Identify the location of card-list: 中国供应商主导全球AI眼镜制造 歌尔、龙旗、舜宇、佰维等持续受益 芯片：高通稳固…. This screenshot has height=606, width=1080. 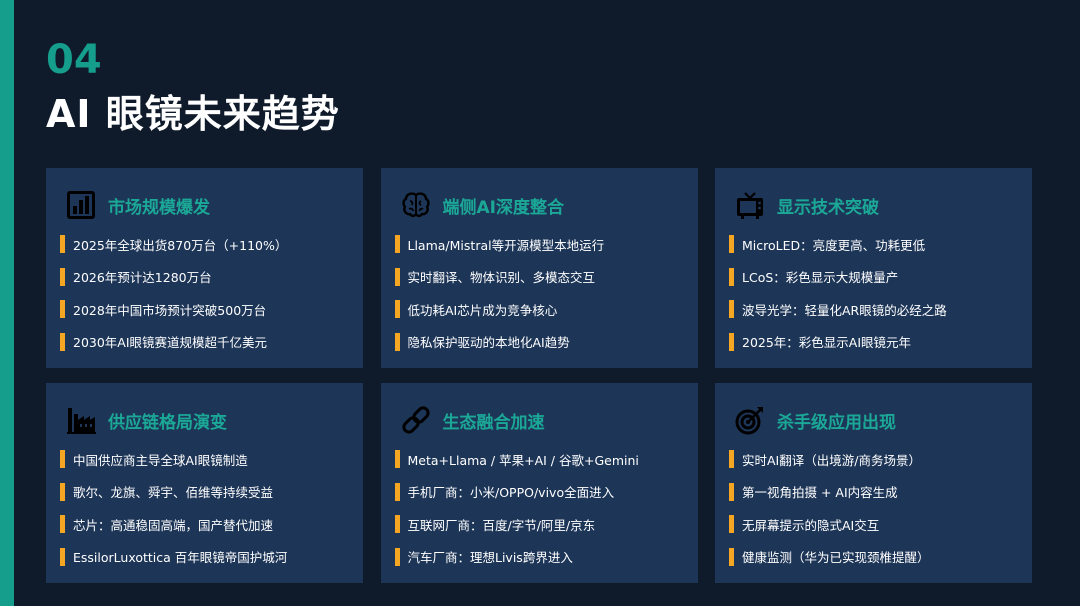
(203, 508).